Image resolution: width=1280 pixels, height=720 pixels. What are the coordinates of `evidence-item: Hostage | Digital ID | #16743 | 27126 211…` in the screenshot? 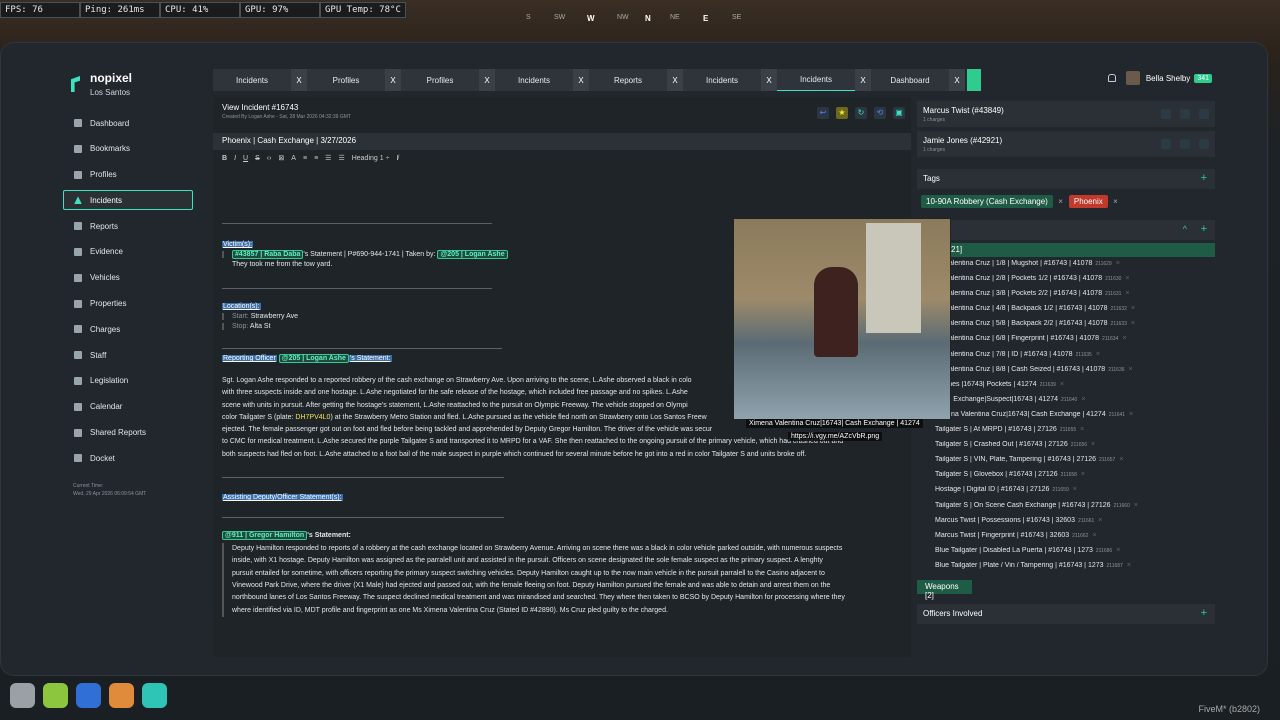 It's located at (1066, 493).